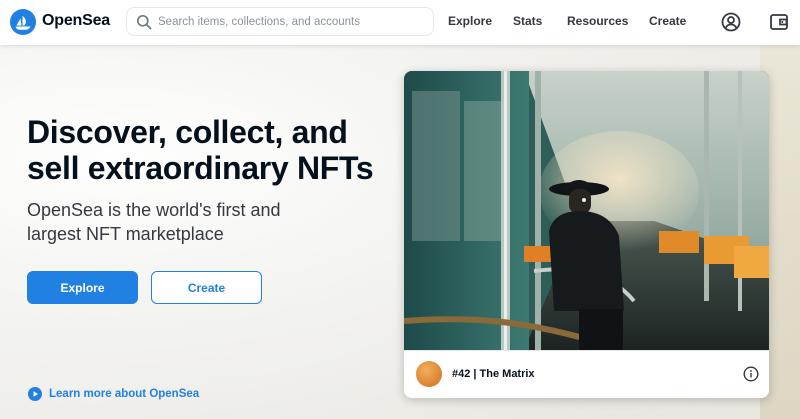  What do you see at coordinates (35, 394) in the screenshot?
I see `play-circle-icon` at bounding box center [35, 394].